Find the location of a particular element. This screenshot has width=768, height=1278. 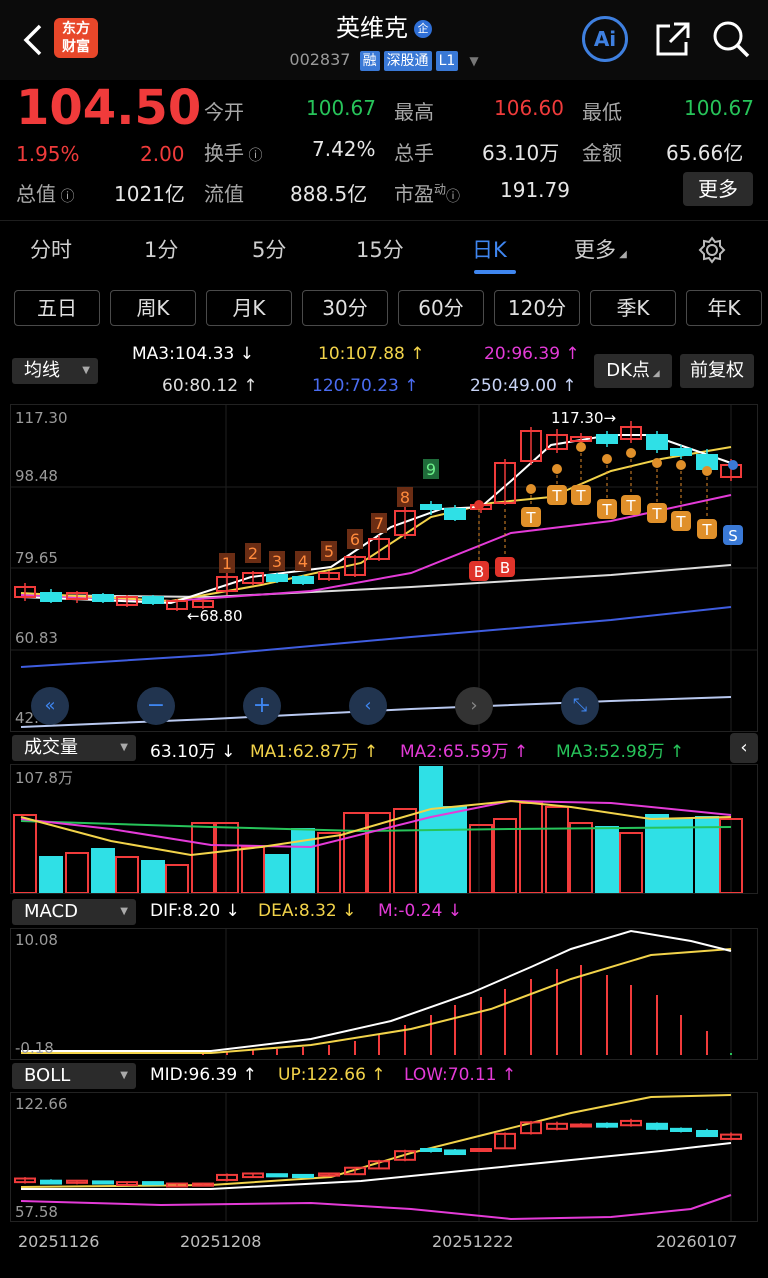

x-date-1: 20251126 is located at coordinates (59, 1241).